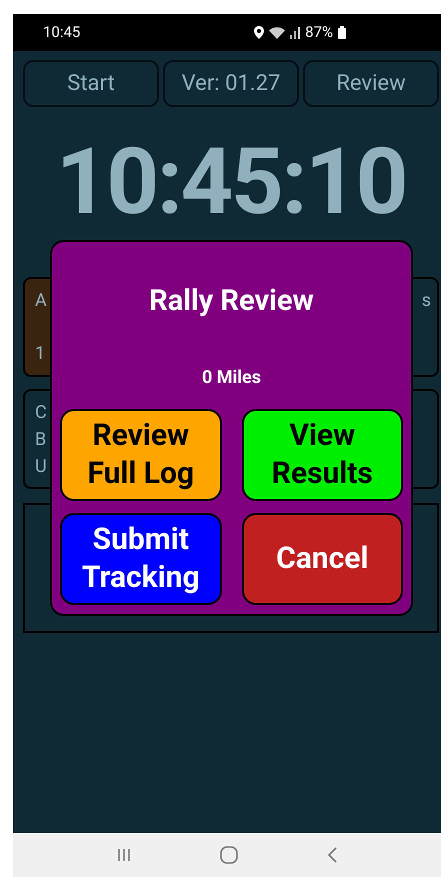 The image size is (441, 877). Describe the element at coordinates (41, 301) in the screenshot. I see `card-text: A` at that location.